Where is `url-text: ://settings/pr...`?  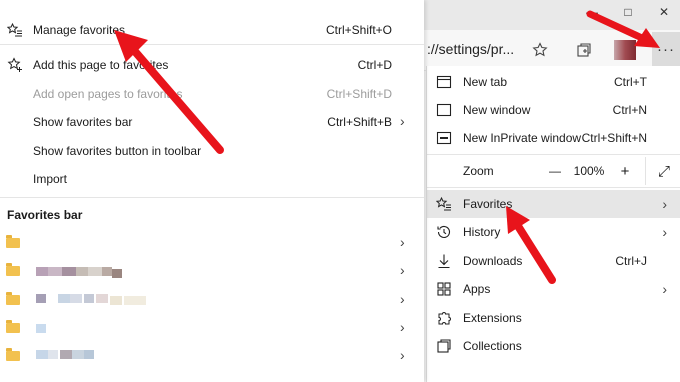 url-text: ://settings/pr... is located at coordinates (470, 49).